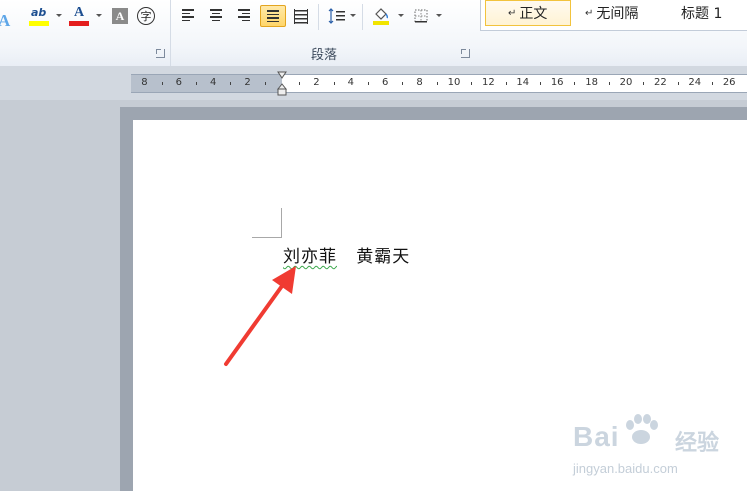 Image resolution: width=747 pixels, height=491 pixels. Describe the element at coordinates (488, 82) in the screenshot. I see `ruler-number: 12` at that location.